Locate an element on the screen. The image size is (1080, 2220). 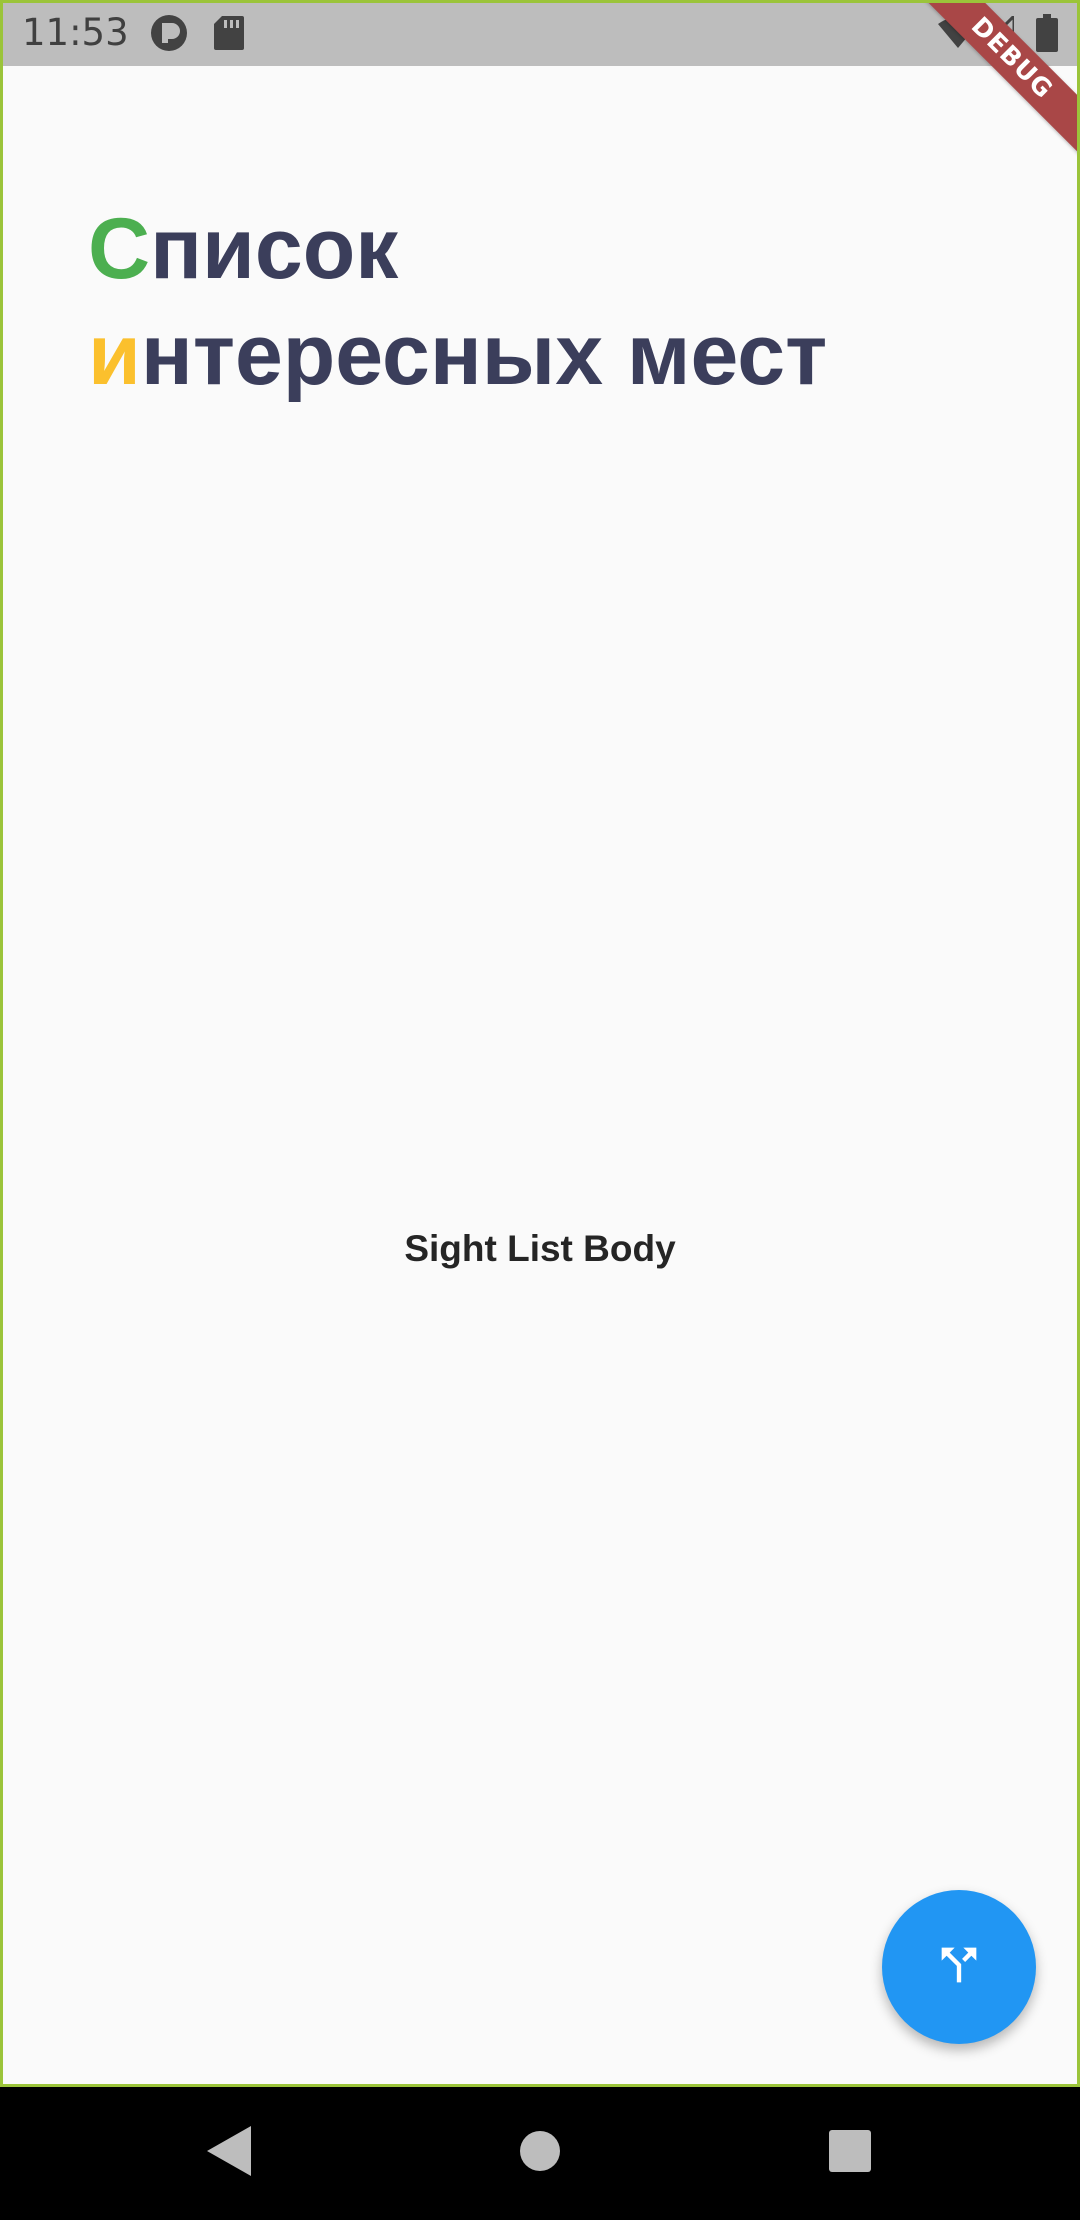
title-line-2-rest: нтересных мест is located at coordinates (484, 355).